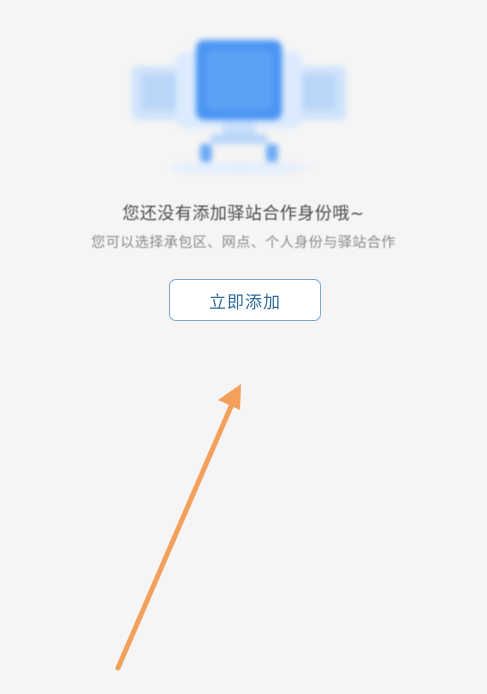 This screenshot has width=487, height=694. What do you see at coordinates (243, 214) in the screenshot?
I see `empty-state-title: 您还没有添加驿站合作身份哦~` at bounding box center [243, 214].